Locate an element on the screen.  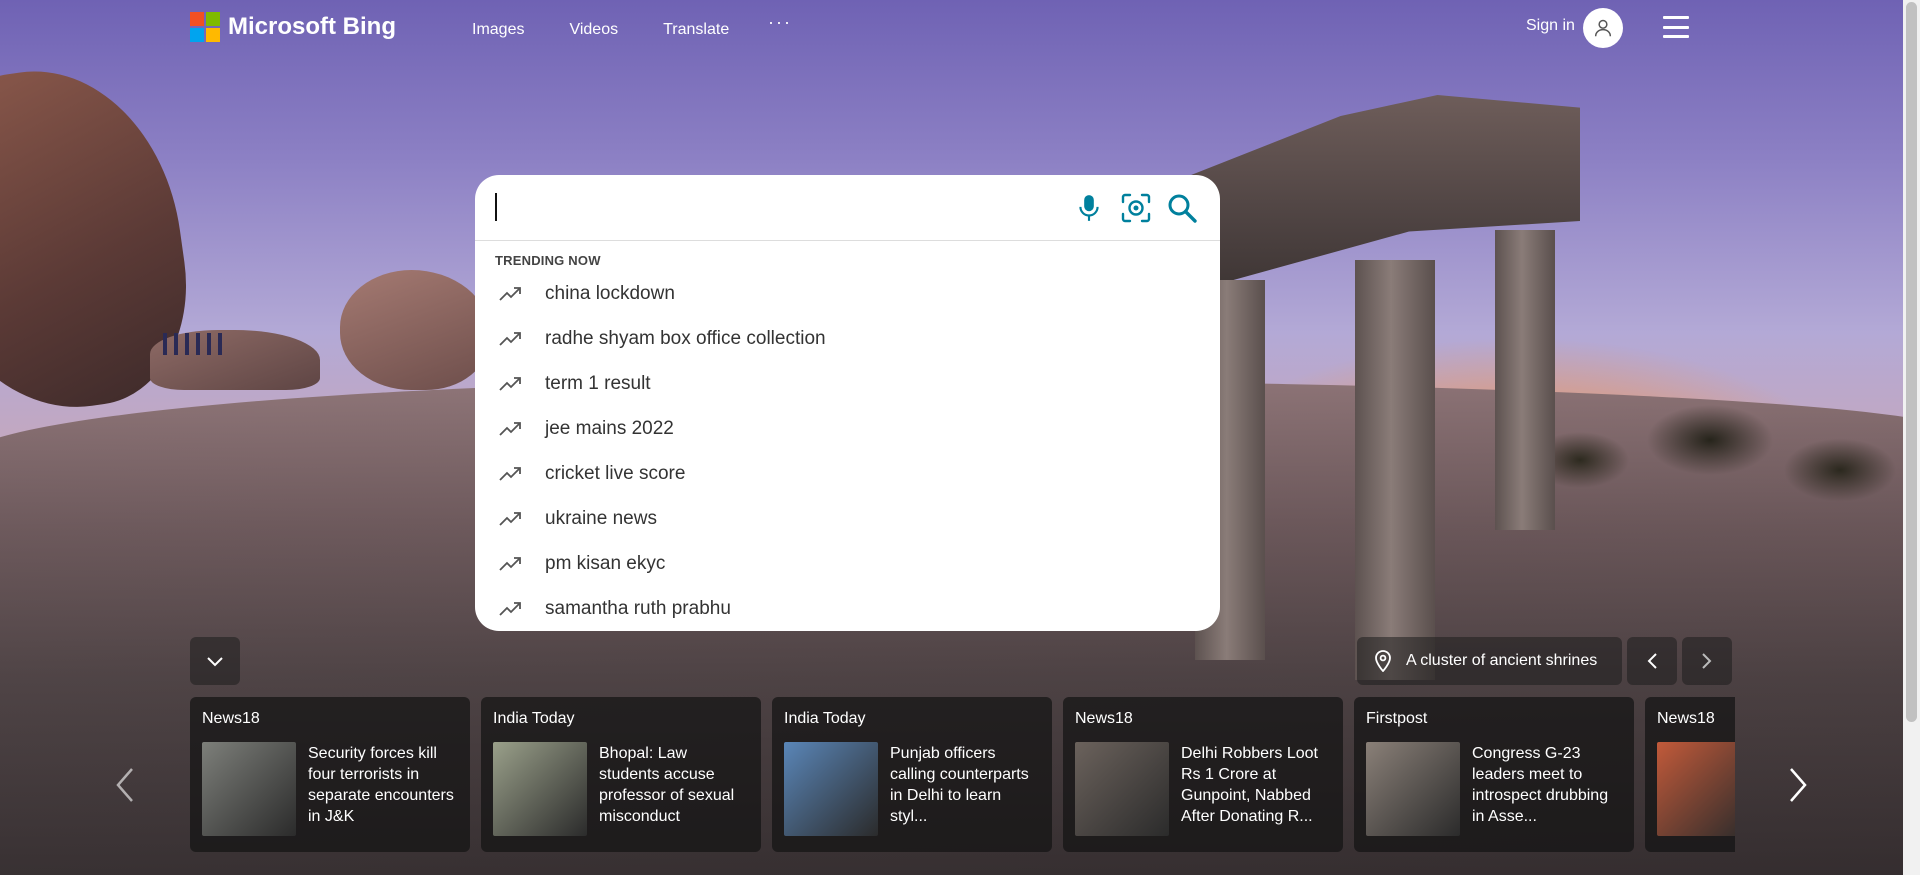
text-caret is located at coordinates (496, 207).